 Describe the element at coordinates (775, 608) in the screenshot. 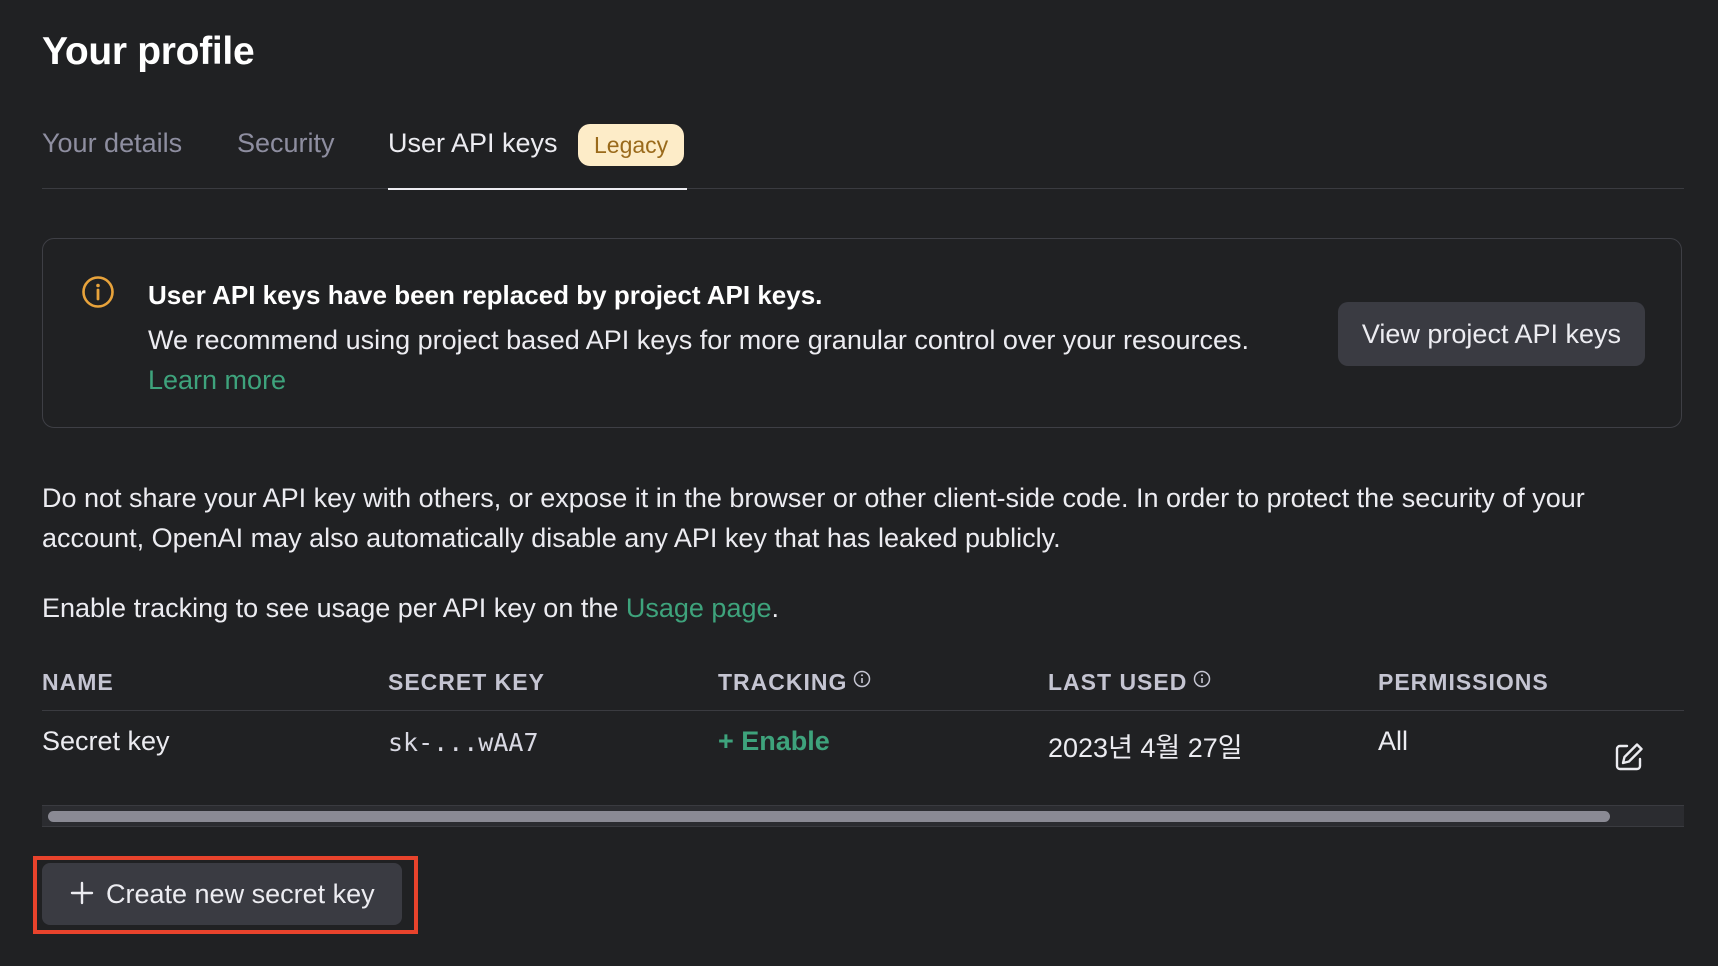

I see `tracking-hint-suffix: .` at that location.